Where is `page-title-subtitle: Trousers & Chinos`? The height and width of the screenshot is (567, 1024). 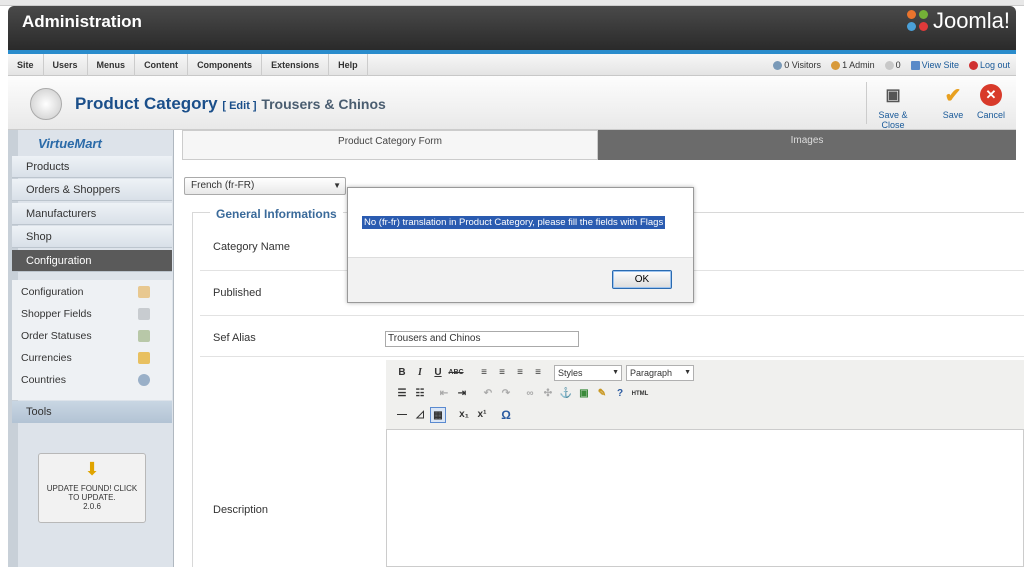
page-title-subtitle: Trousers & Chinos is located at coordinates (323, 104).